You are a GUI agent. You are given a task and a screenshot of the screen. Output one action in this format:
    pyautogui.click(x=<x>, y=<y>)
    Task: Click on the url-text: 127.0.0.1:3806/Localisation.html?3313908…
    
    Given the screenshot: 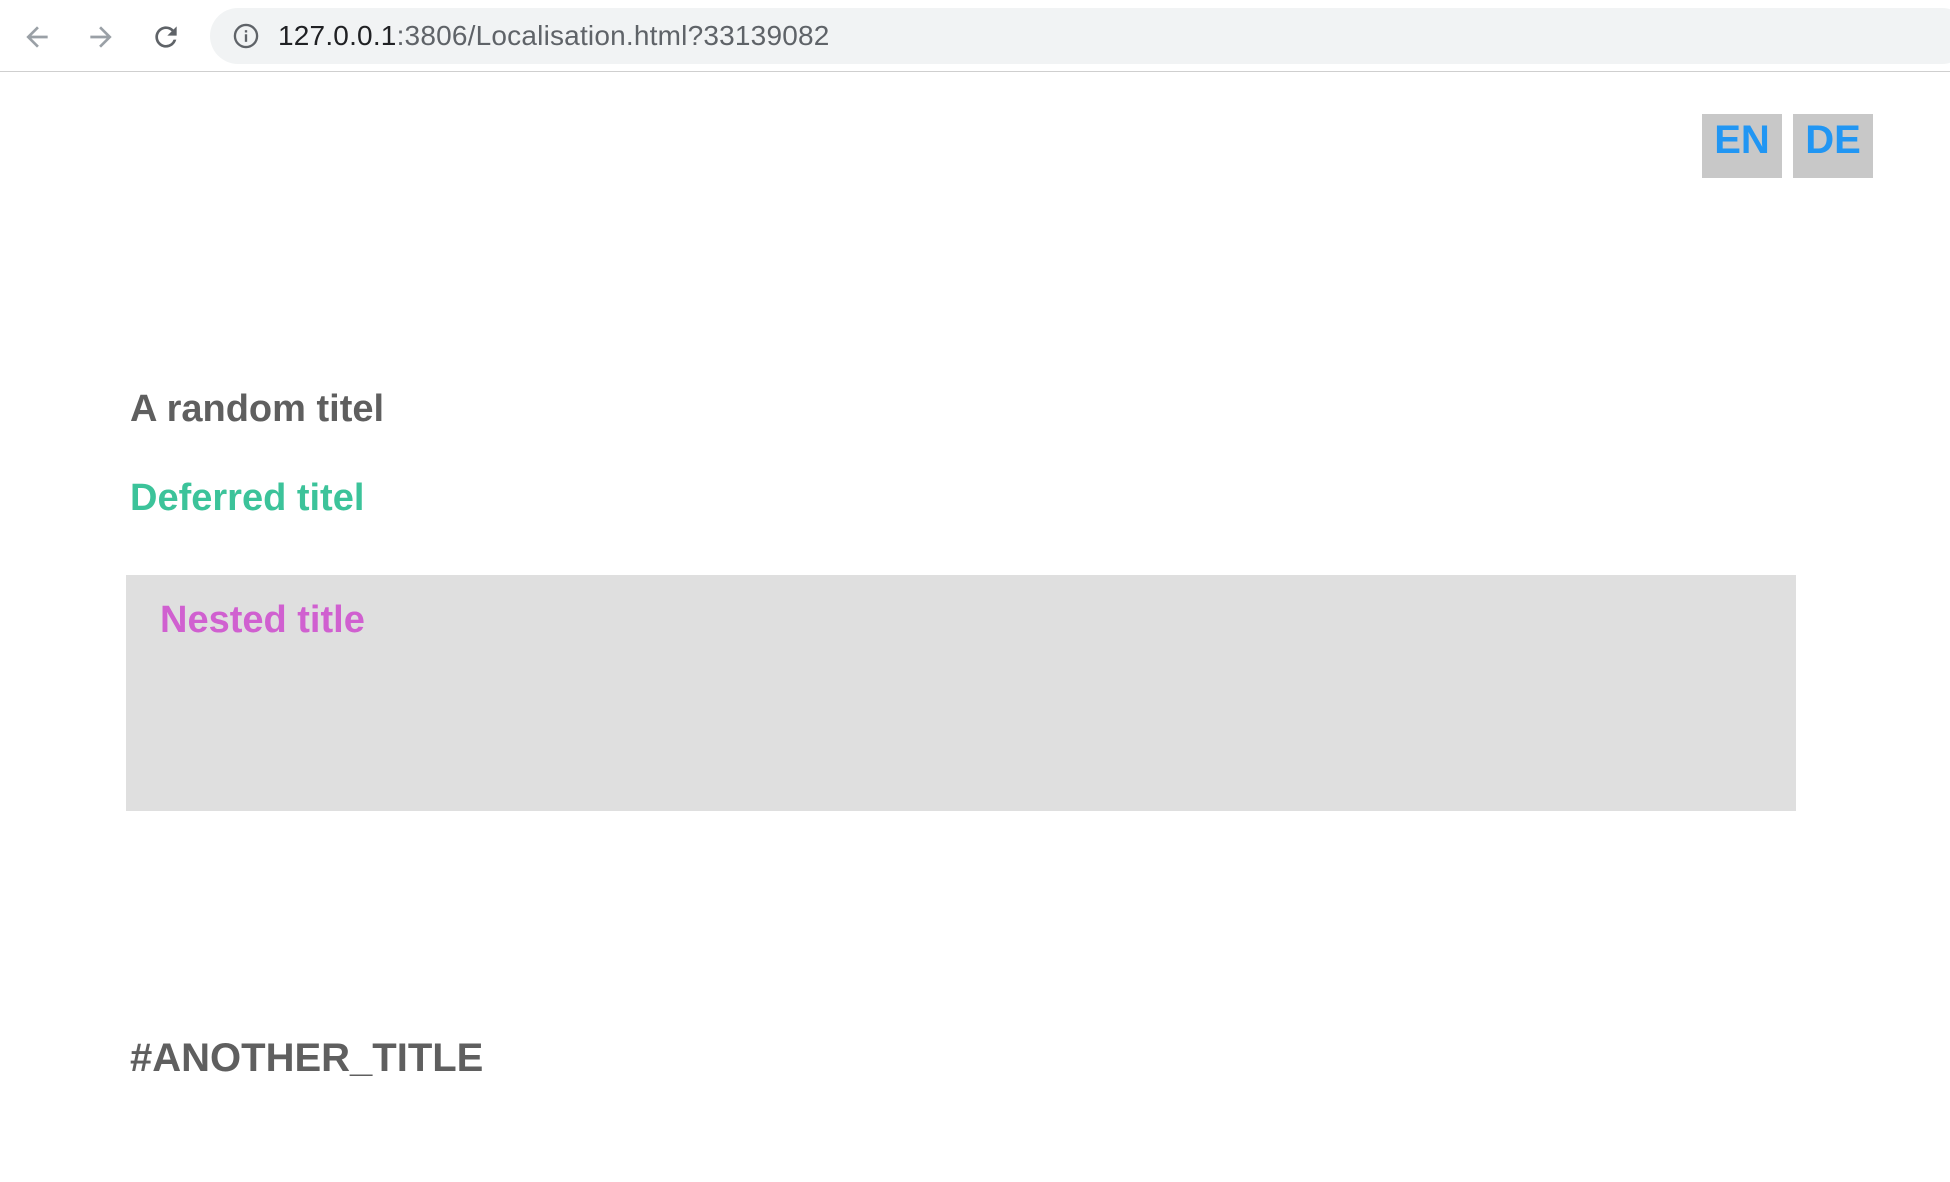 What is the action you would take?
    pyautogui.click(x=554, y=36)
    